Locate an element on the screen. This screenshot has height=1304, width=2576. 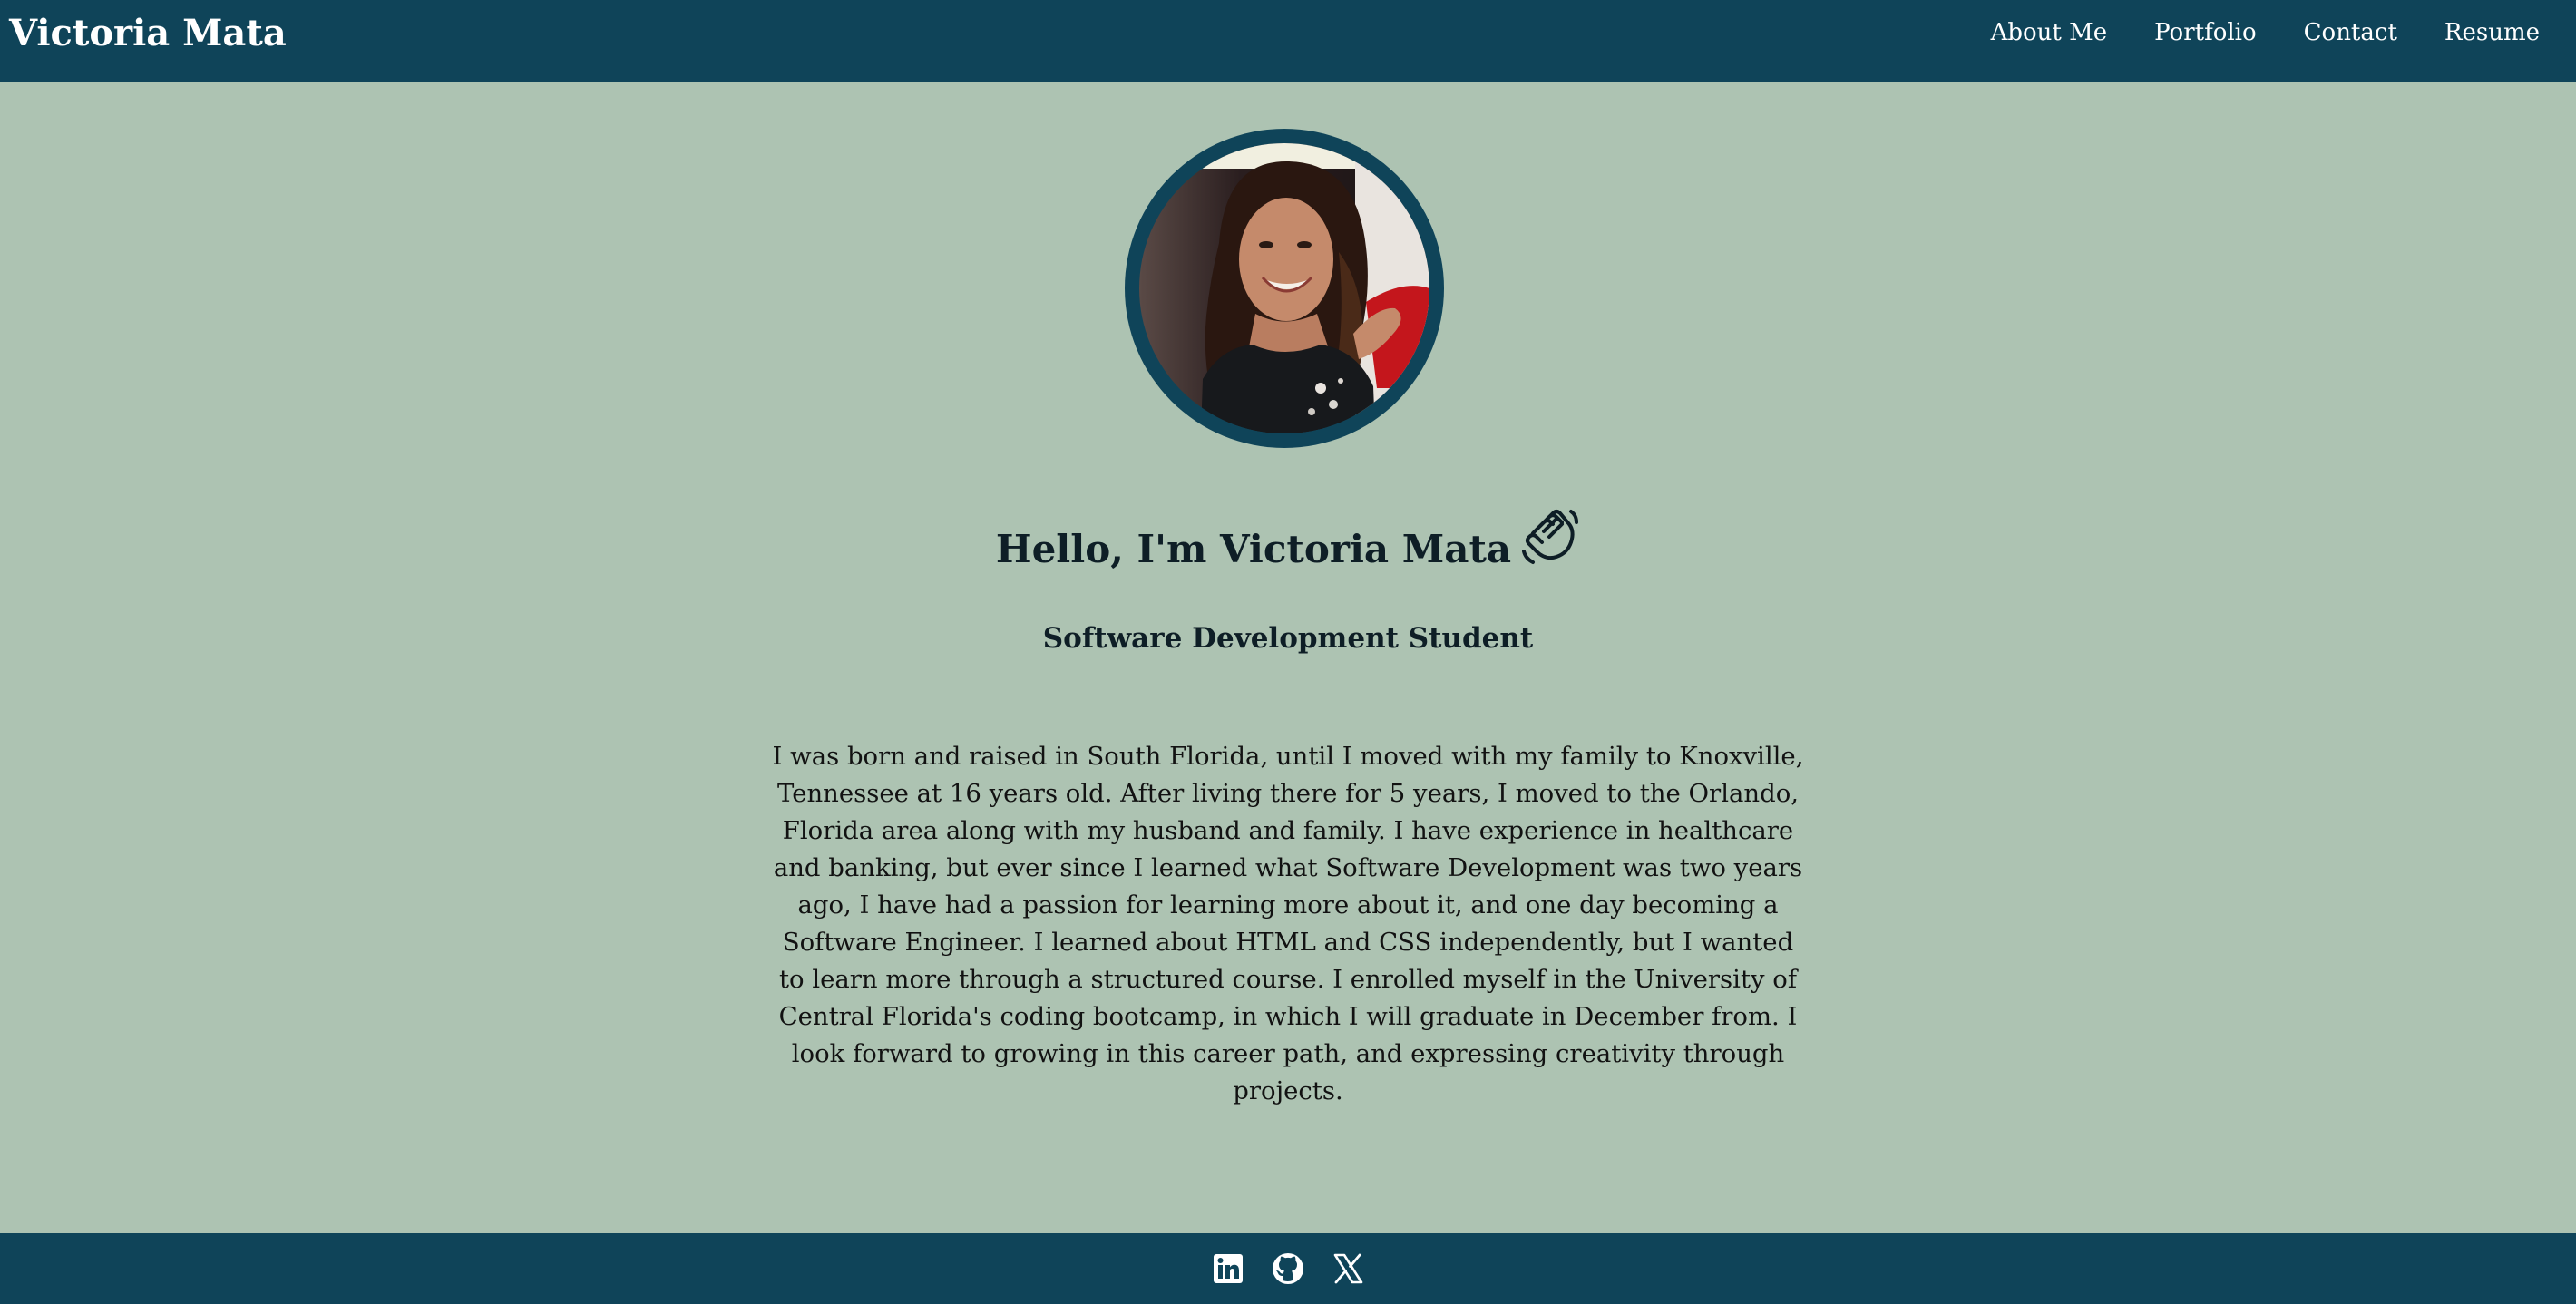
profile-photo is located at coordinates (1284, 288).